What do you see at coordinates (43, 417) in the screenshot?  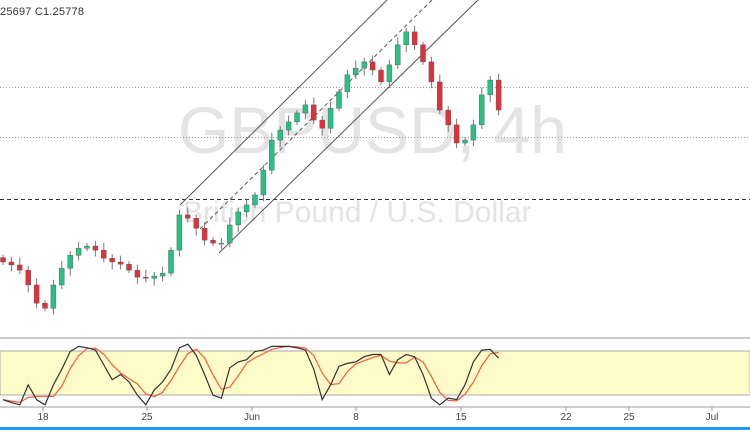 I see `x-tick-label: 18` at bounding box center [43, 417].